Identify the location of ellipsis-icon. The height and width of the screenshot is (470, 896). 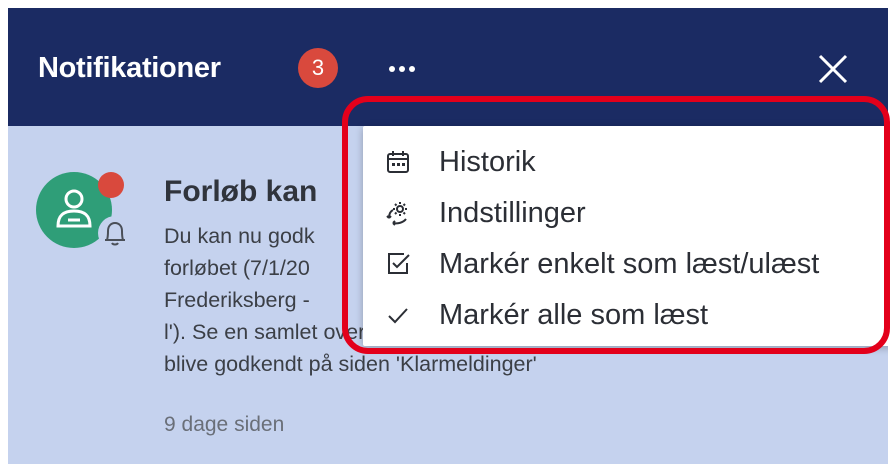
(402, 69).